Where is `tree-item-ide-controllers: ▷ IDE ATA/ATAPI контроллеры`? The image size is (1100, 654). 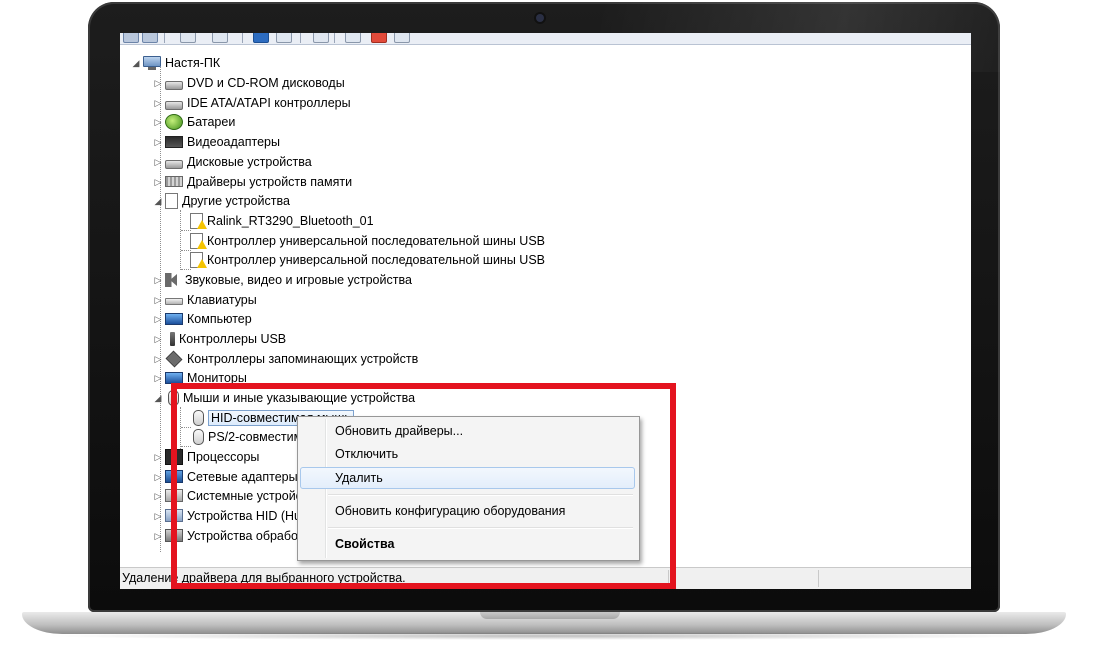 tree-item-ide-controllers: ▷ IDE ATA/ATAPI контроллеры is located at coordinates (252, 102).